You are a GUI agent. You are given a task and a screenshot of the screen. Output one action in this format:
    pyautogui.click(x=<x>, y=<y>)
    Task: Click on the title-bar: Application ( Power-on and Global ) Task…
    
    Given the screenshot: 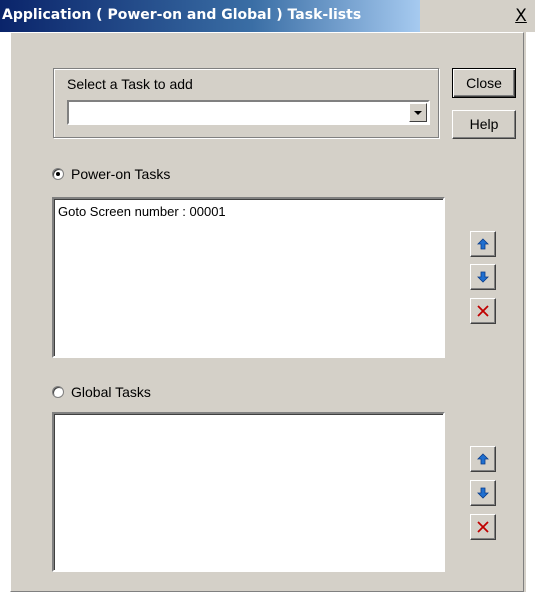 What is the action you would take?
    pyautogui.click(x=267, y=16)
    